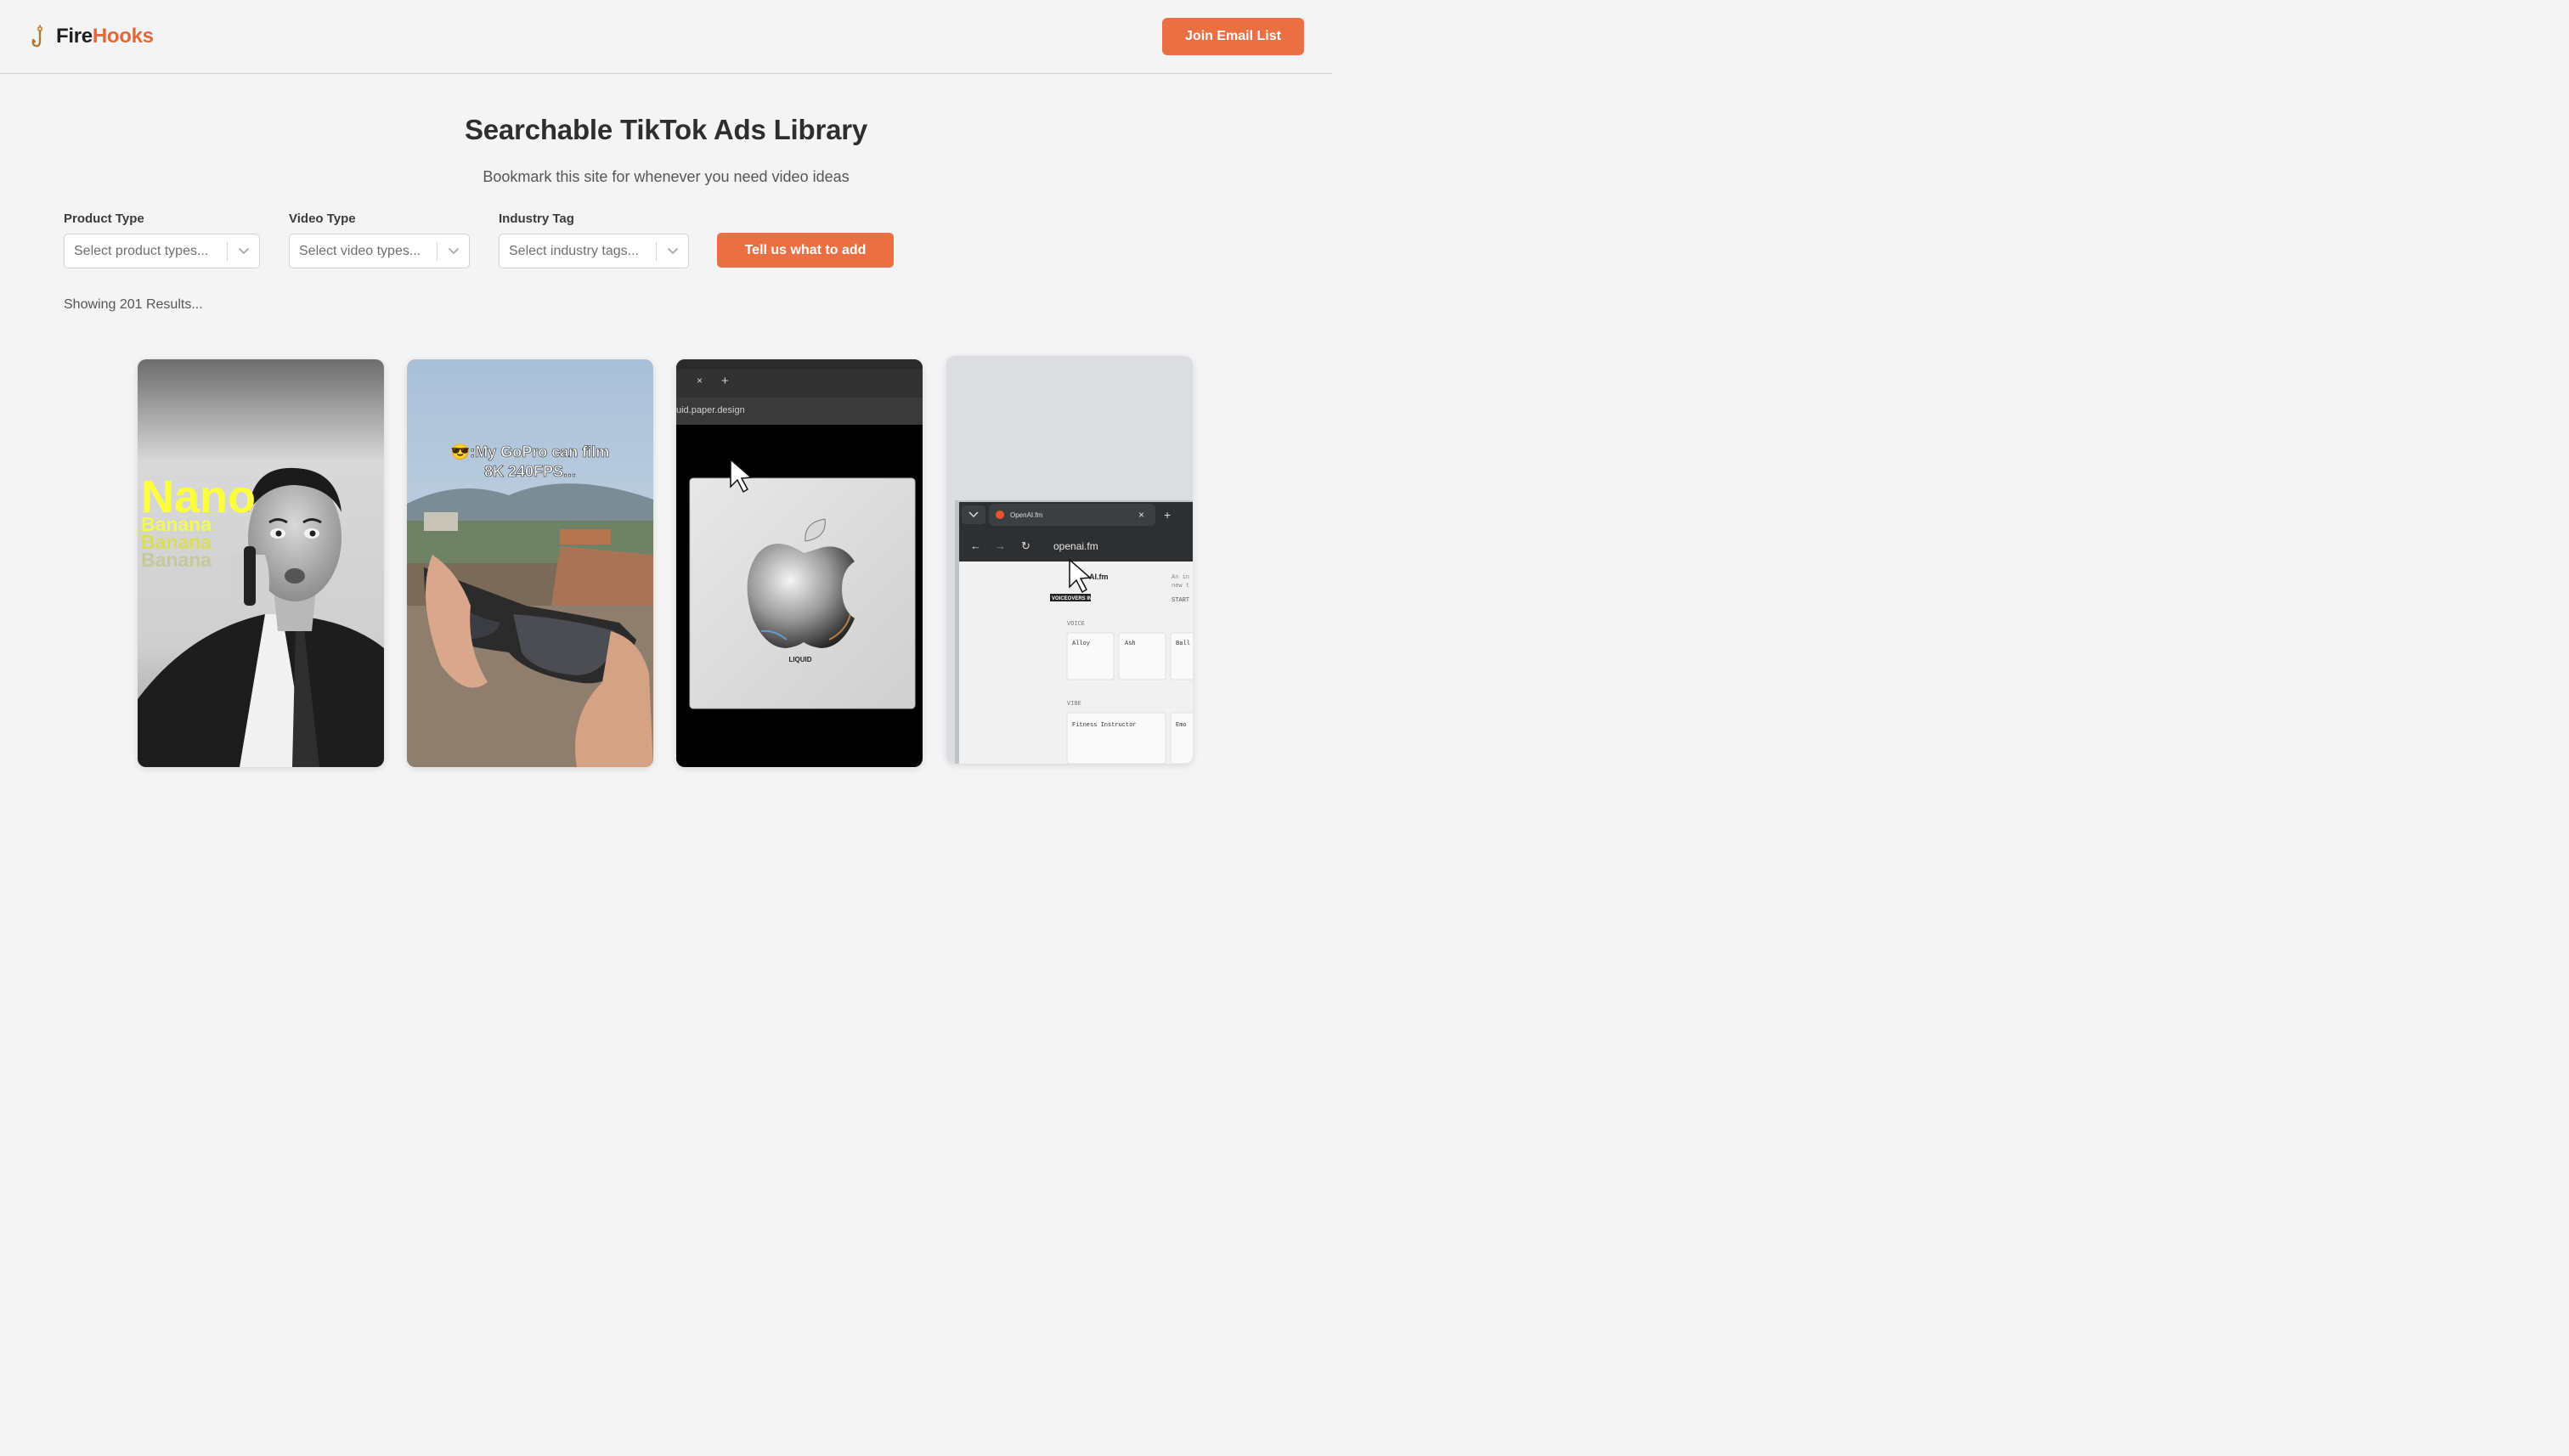  What do you see at coordinates (1233, 36) in the screenshot?
I see `join-email-list-button: Join Email List` at bounding box center [1233, 36].